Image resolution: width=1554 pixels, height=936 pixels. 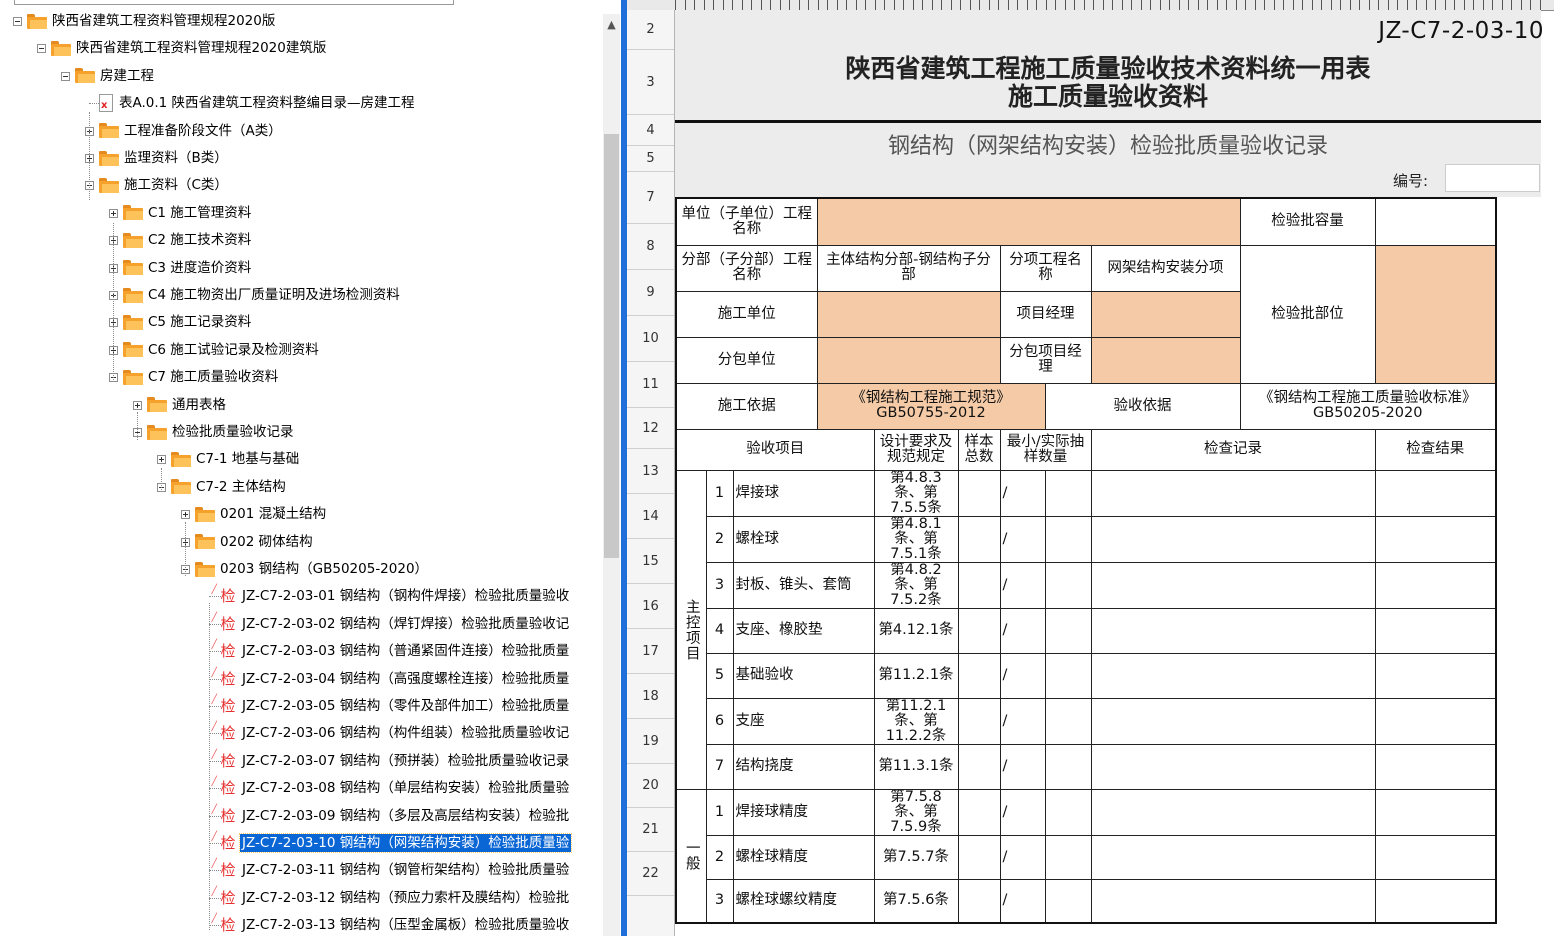 I want to click on tree-item: C7-2 主体结构, so click(x=229, y=487).